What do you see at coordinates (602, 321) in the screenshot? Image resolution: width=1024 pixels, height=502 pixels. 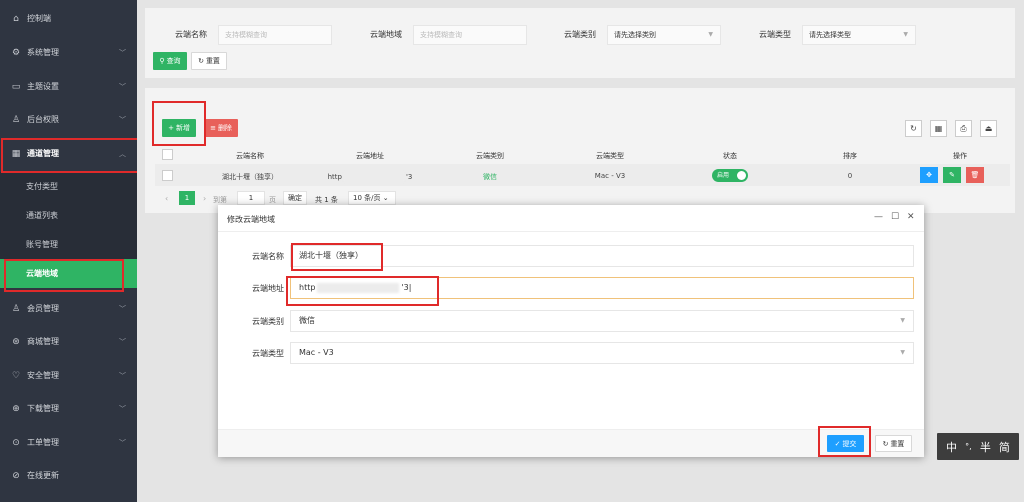 I see `form-category-select: 微信 ▼` at bounding box center [602, 321].